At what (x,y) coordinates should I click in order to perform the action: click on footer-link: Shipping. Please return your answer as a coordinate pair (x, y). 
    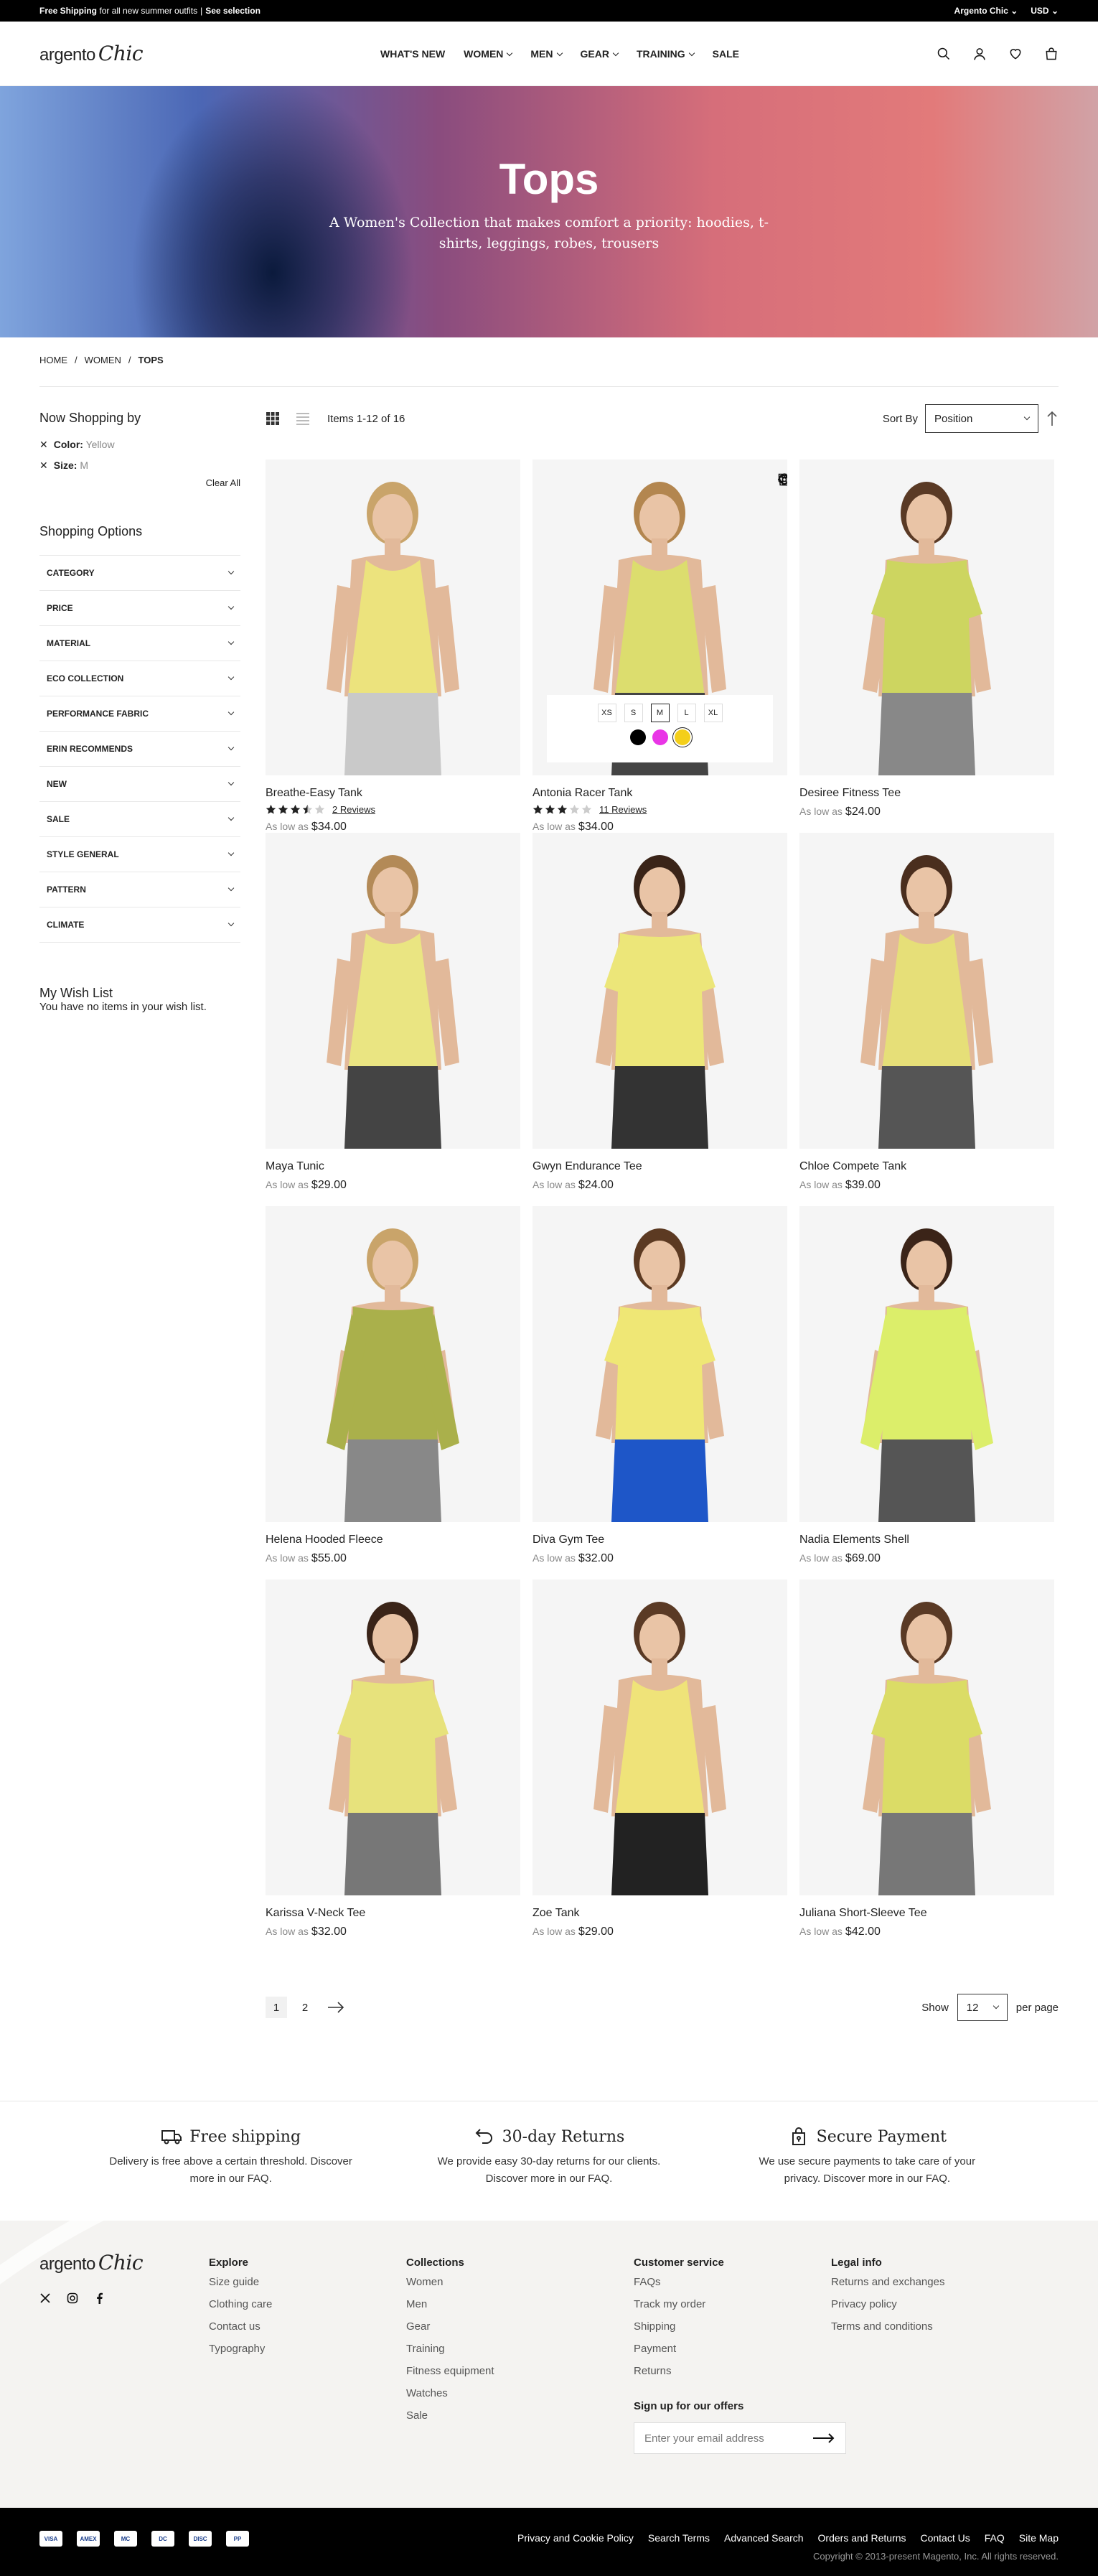
    Looking at the image, I should click on (679, 2326).